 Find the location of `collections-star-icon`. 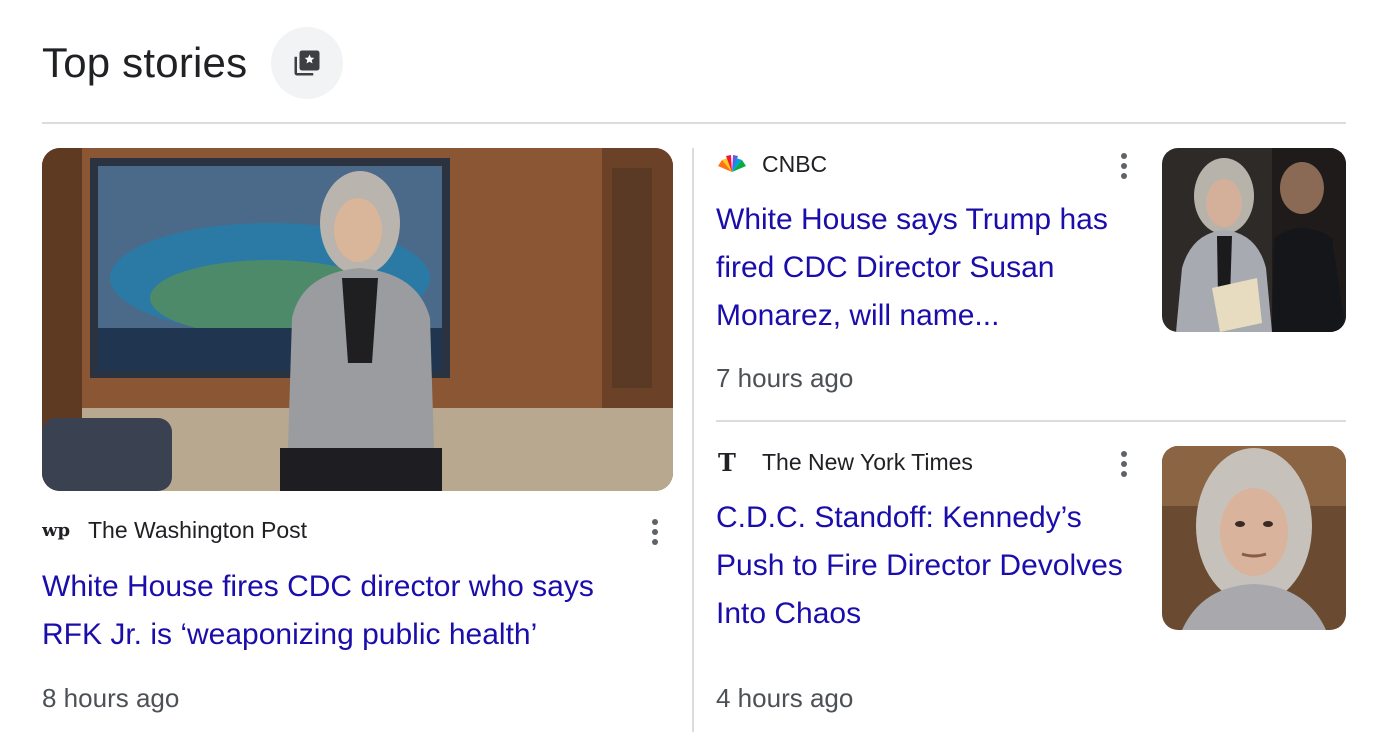

collections-star-icon is located at coordinates (307, 63).